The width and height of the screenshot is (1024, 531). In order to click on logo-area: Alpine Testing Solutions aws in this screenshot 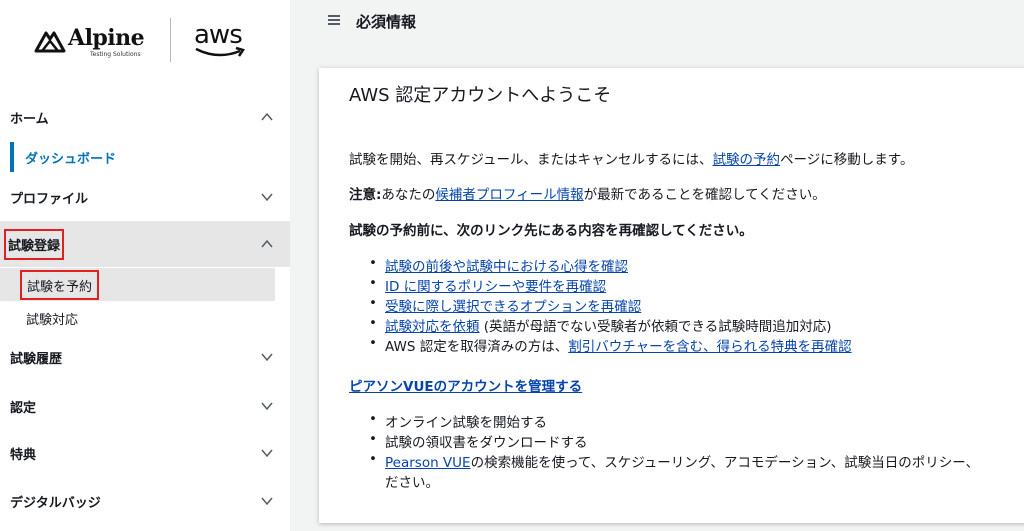, I will do `click(145, 42)`.